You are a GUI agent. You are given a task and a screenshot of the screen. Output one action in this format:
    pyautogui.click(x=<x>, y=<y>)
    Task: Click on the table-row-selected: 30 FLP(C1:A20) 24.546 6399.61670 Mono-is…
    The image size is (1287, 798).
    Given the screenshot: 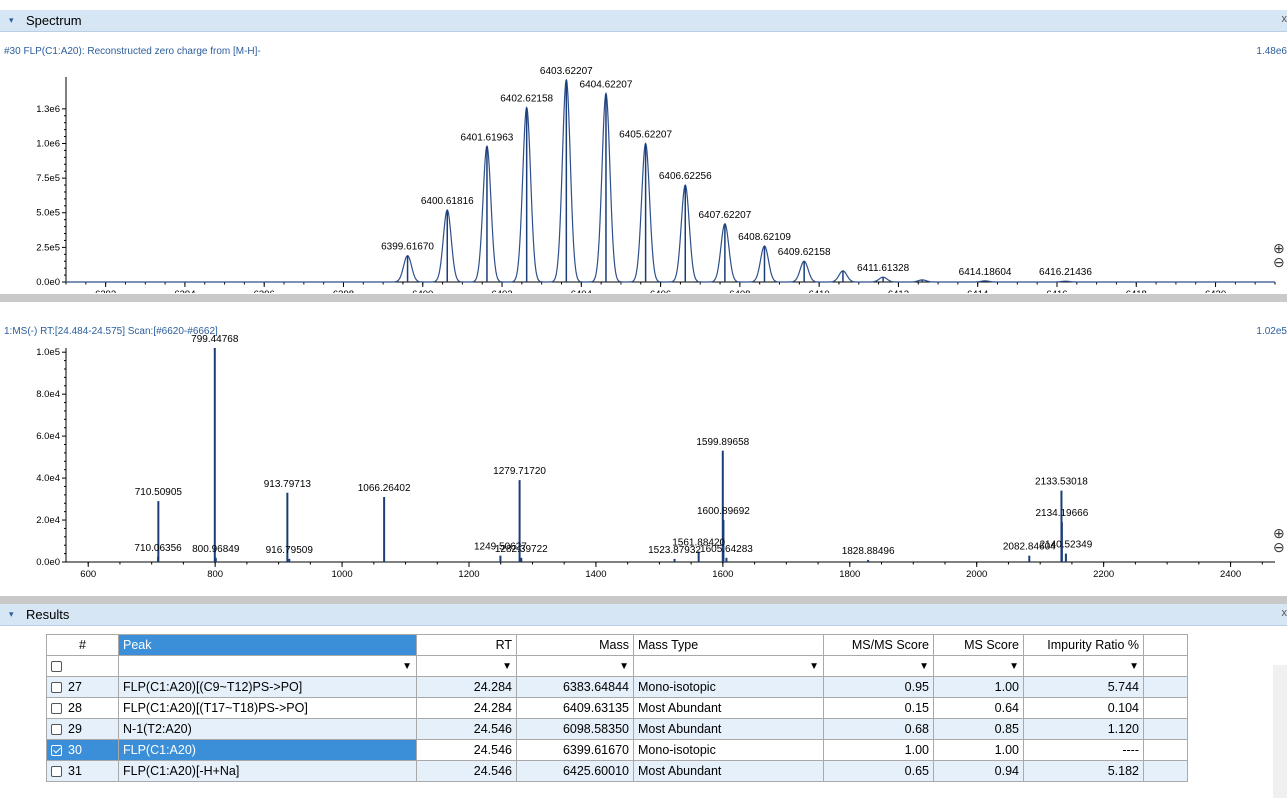 What is the action you would take?
    pyautogui.click(x=617, y=750)
    